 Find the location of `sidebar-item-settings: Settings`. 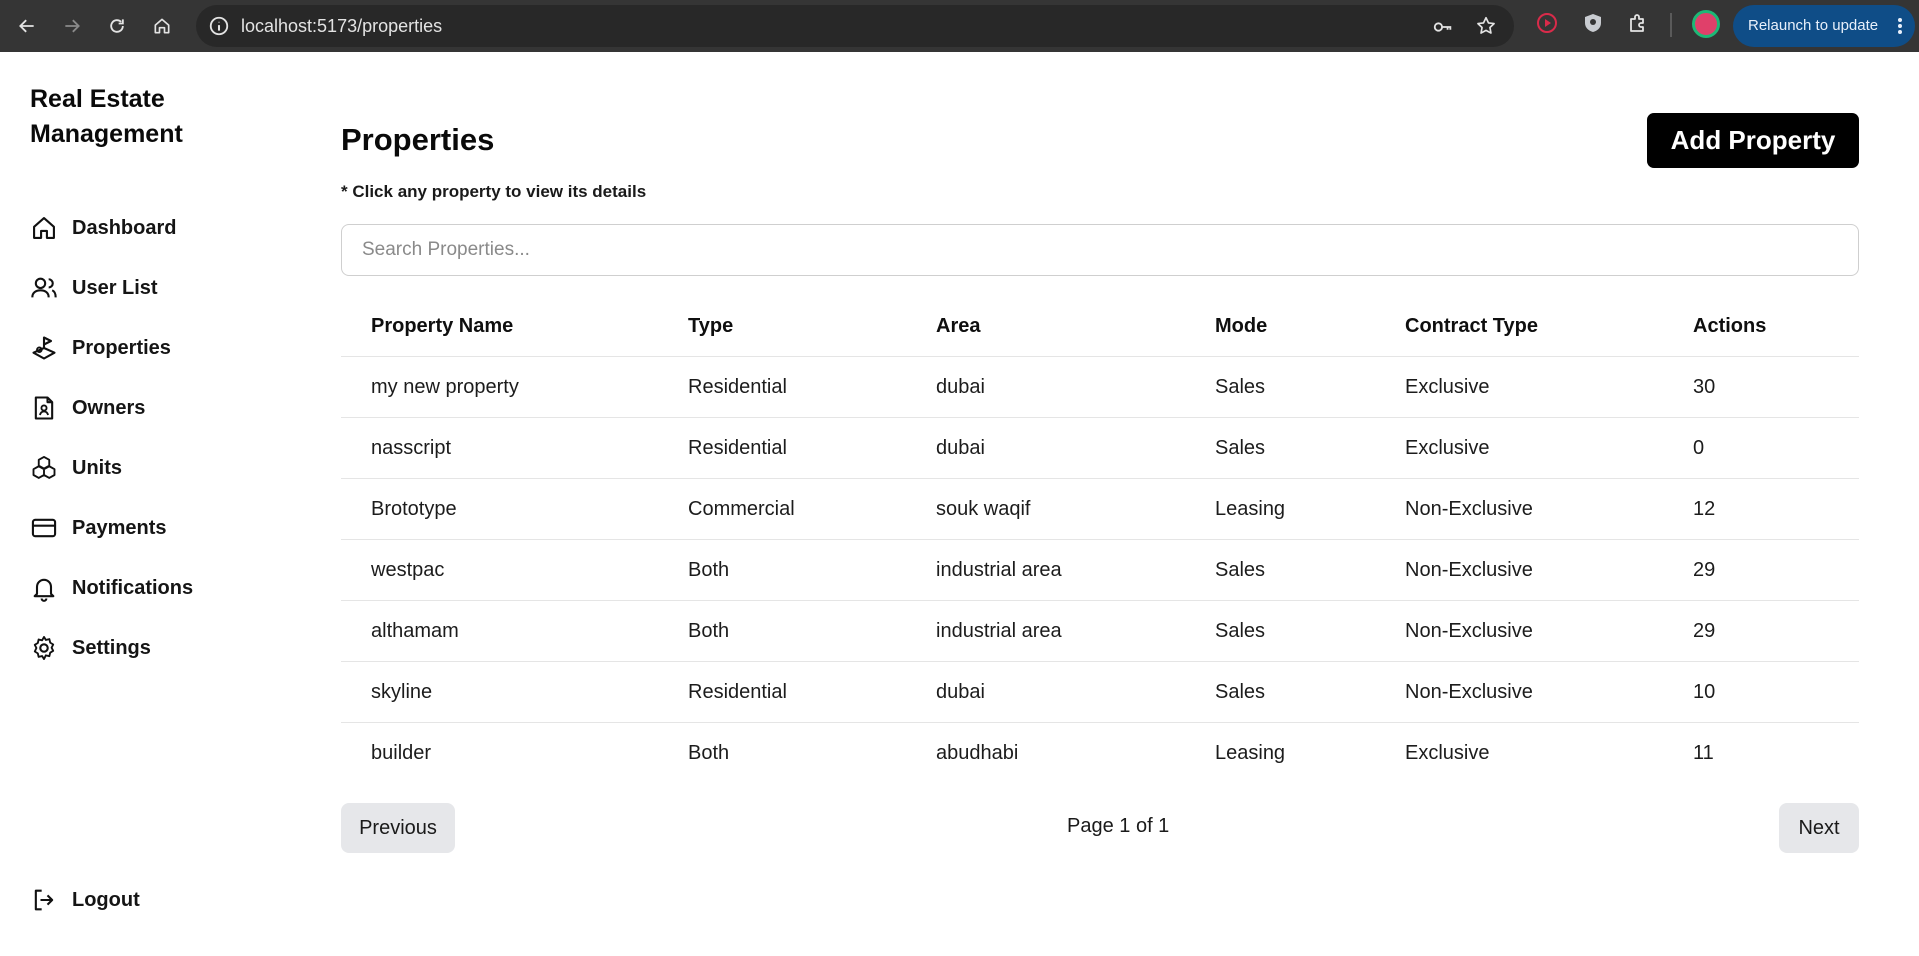

sidebar-item-settings: Settings is located at coordinates (90, 648).